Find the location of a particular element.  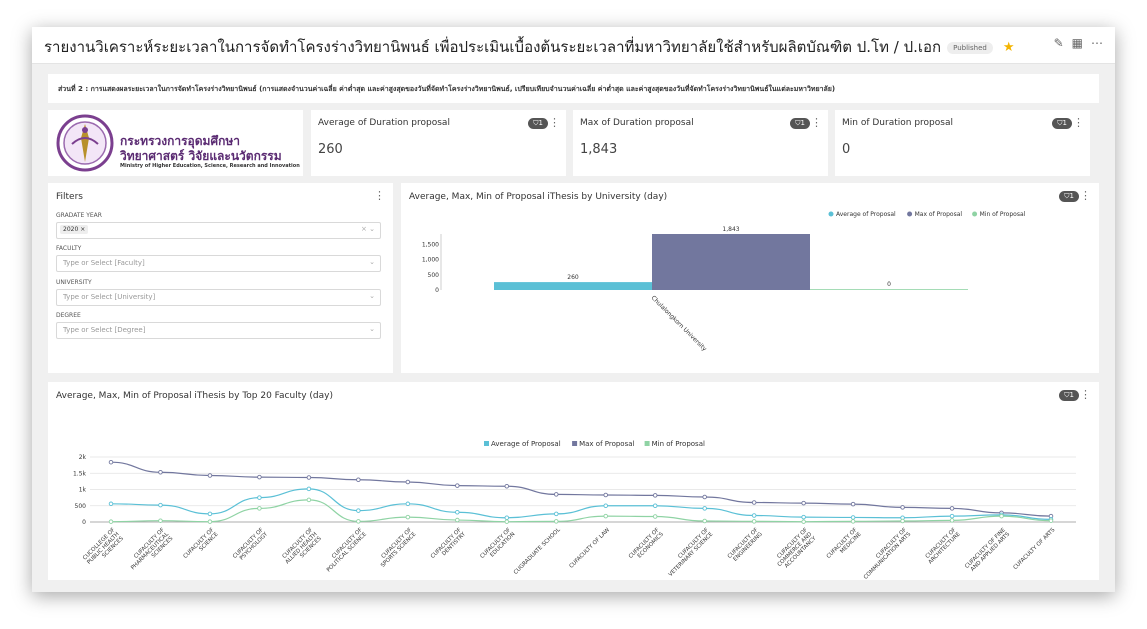

kpi-card-average: Average of Duration proposal 260 ⛉1 ⋮ is located at coordinates (438, 143).